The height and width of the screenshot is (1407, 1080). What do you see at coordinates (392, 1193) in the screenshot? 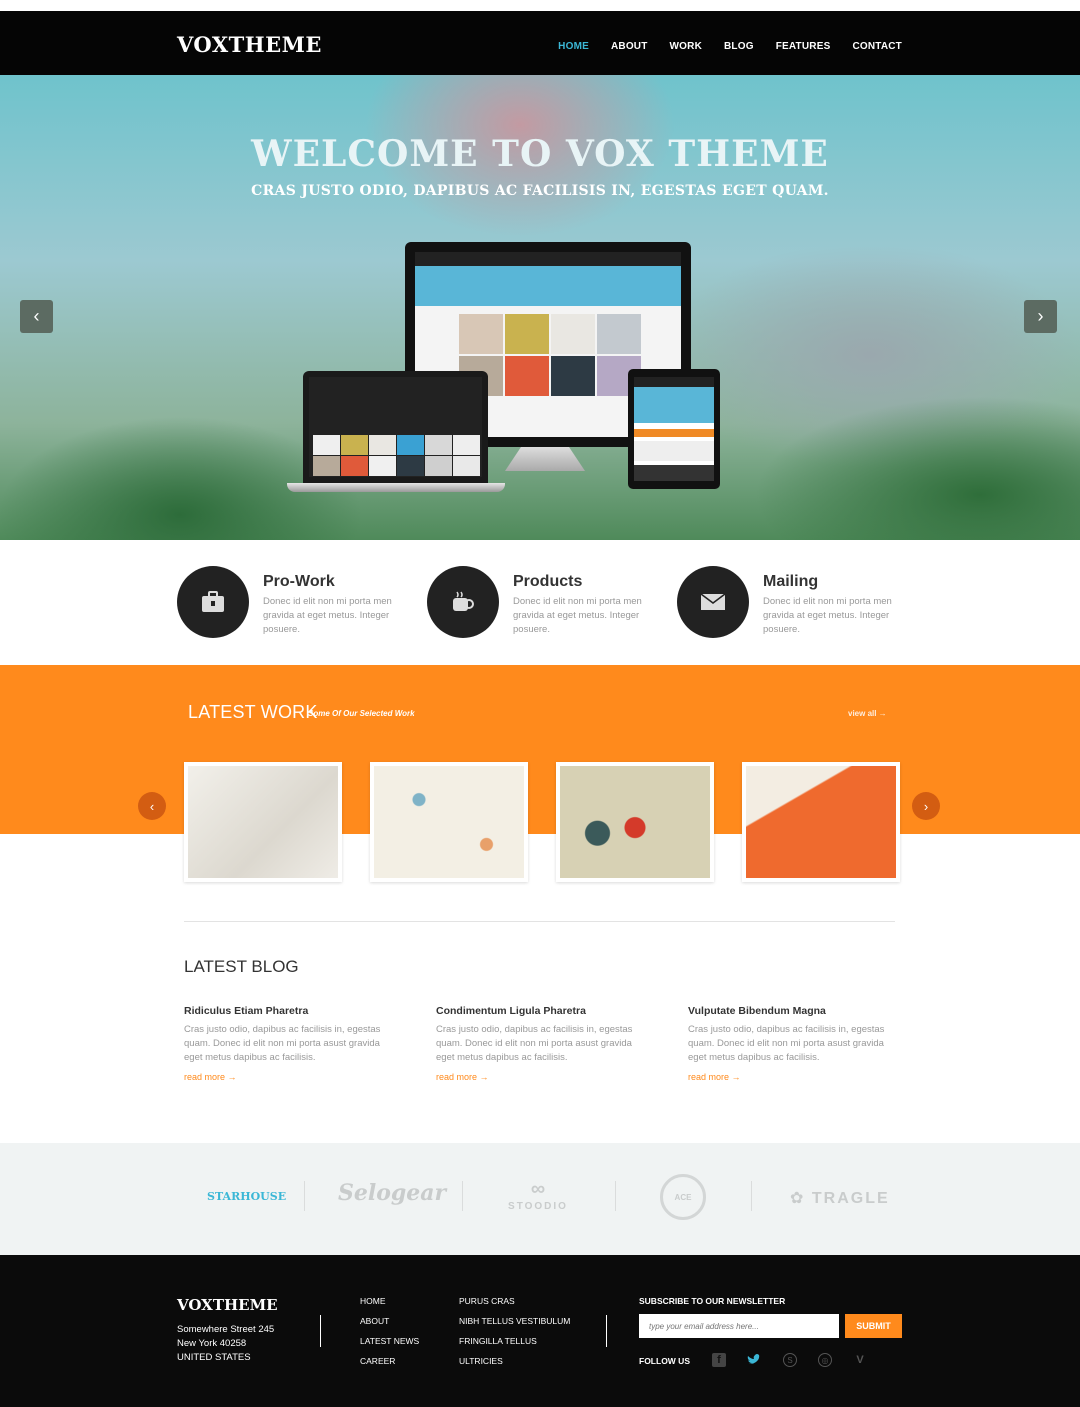
I see `client-logo-selogear: Selogear` at bounding box center [392, 1193].